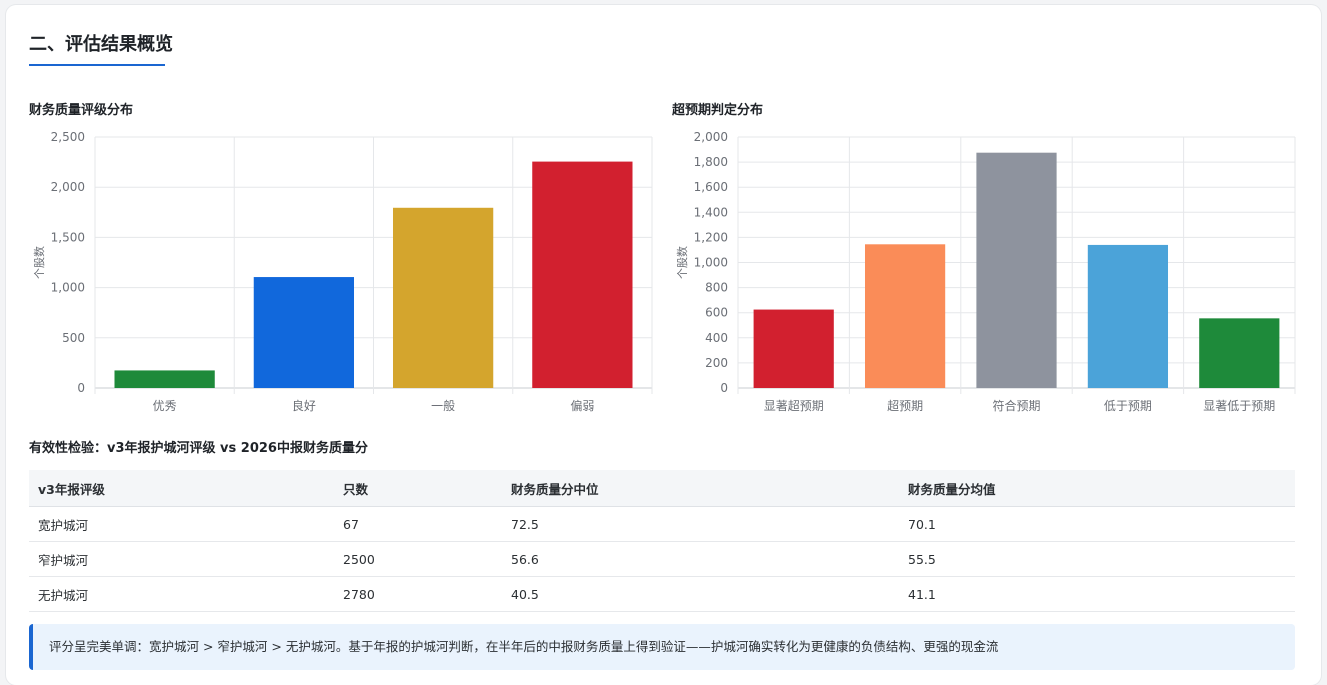 The image size is (1327, 685). I want to click on cell-count: 2780, so click(418, 594).